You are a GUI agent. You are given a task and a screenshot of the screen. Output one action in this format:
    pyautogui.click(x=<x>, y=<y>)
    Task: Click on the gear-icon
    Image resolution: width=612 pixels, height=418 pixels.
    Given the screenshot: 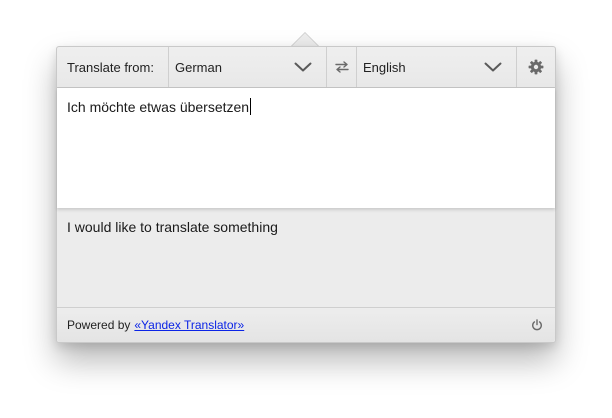 What is the action you would take?
    pyautogui.click(x=536, y=67)
    